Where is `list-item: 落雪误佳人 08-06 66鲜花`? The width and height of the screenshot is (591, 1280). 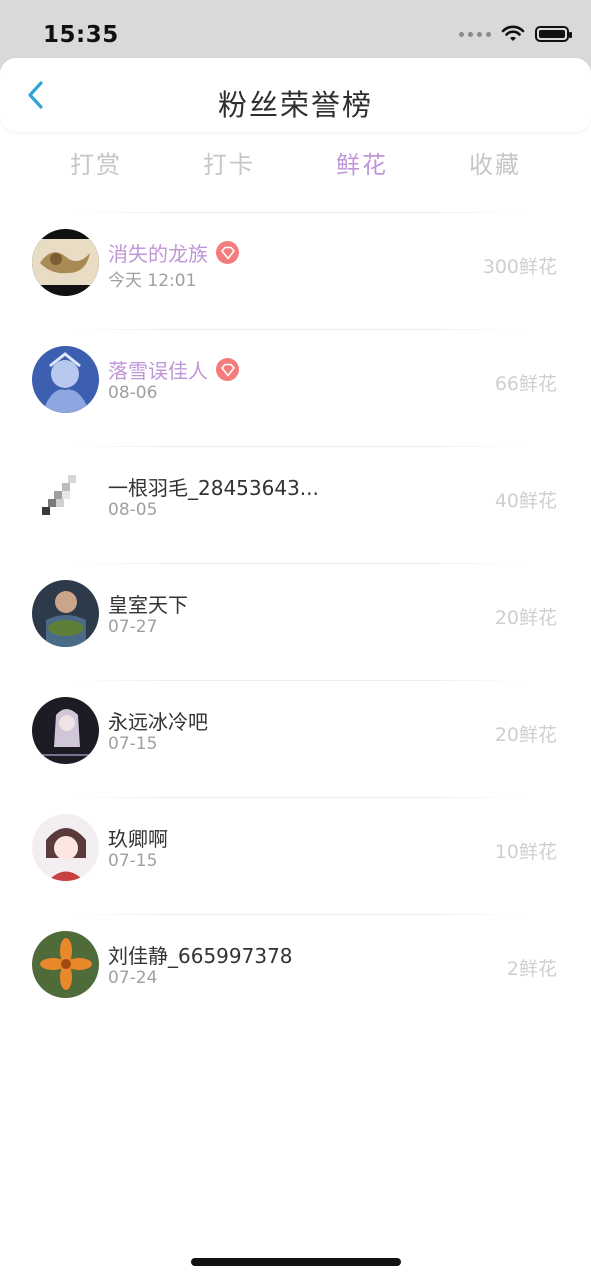 list-item: 落雪误佳人 08-06 66鲜花 is located at coordinates (295, 387).